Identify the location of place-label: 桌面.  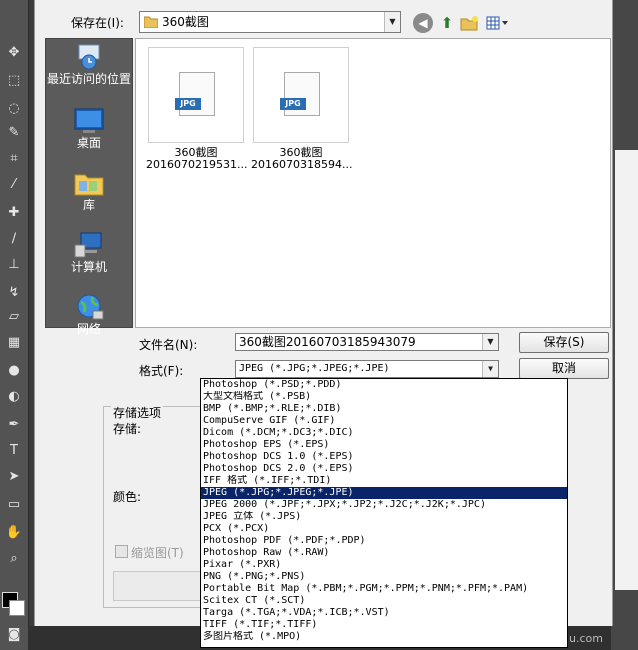
(88, 143).